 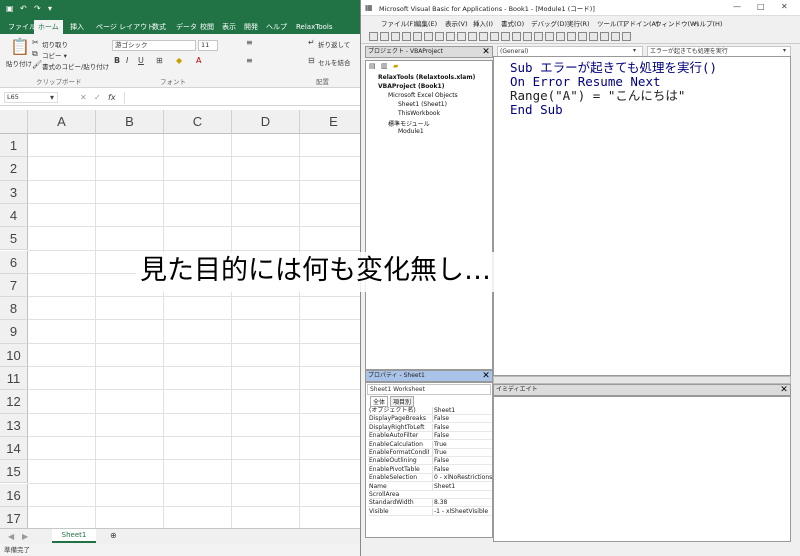 I want to click on paste-button: 貼り付け, so click(x=19, y=63).